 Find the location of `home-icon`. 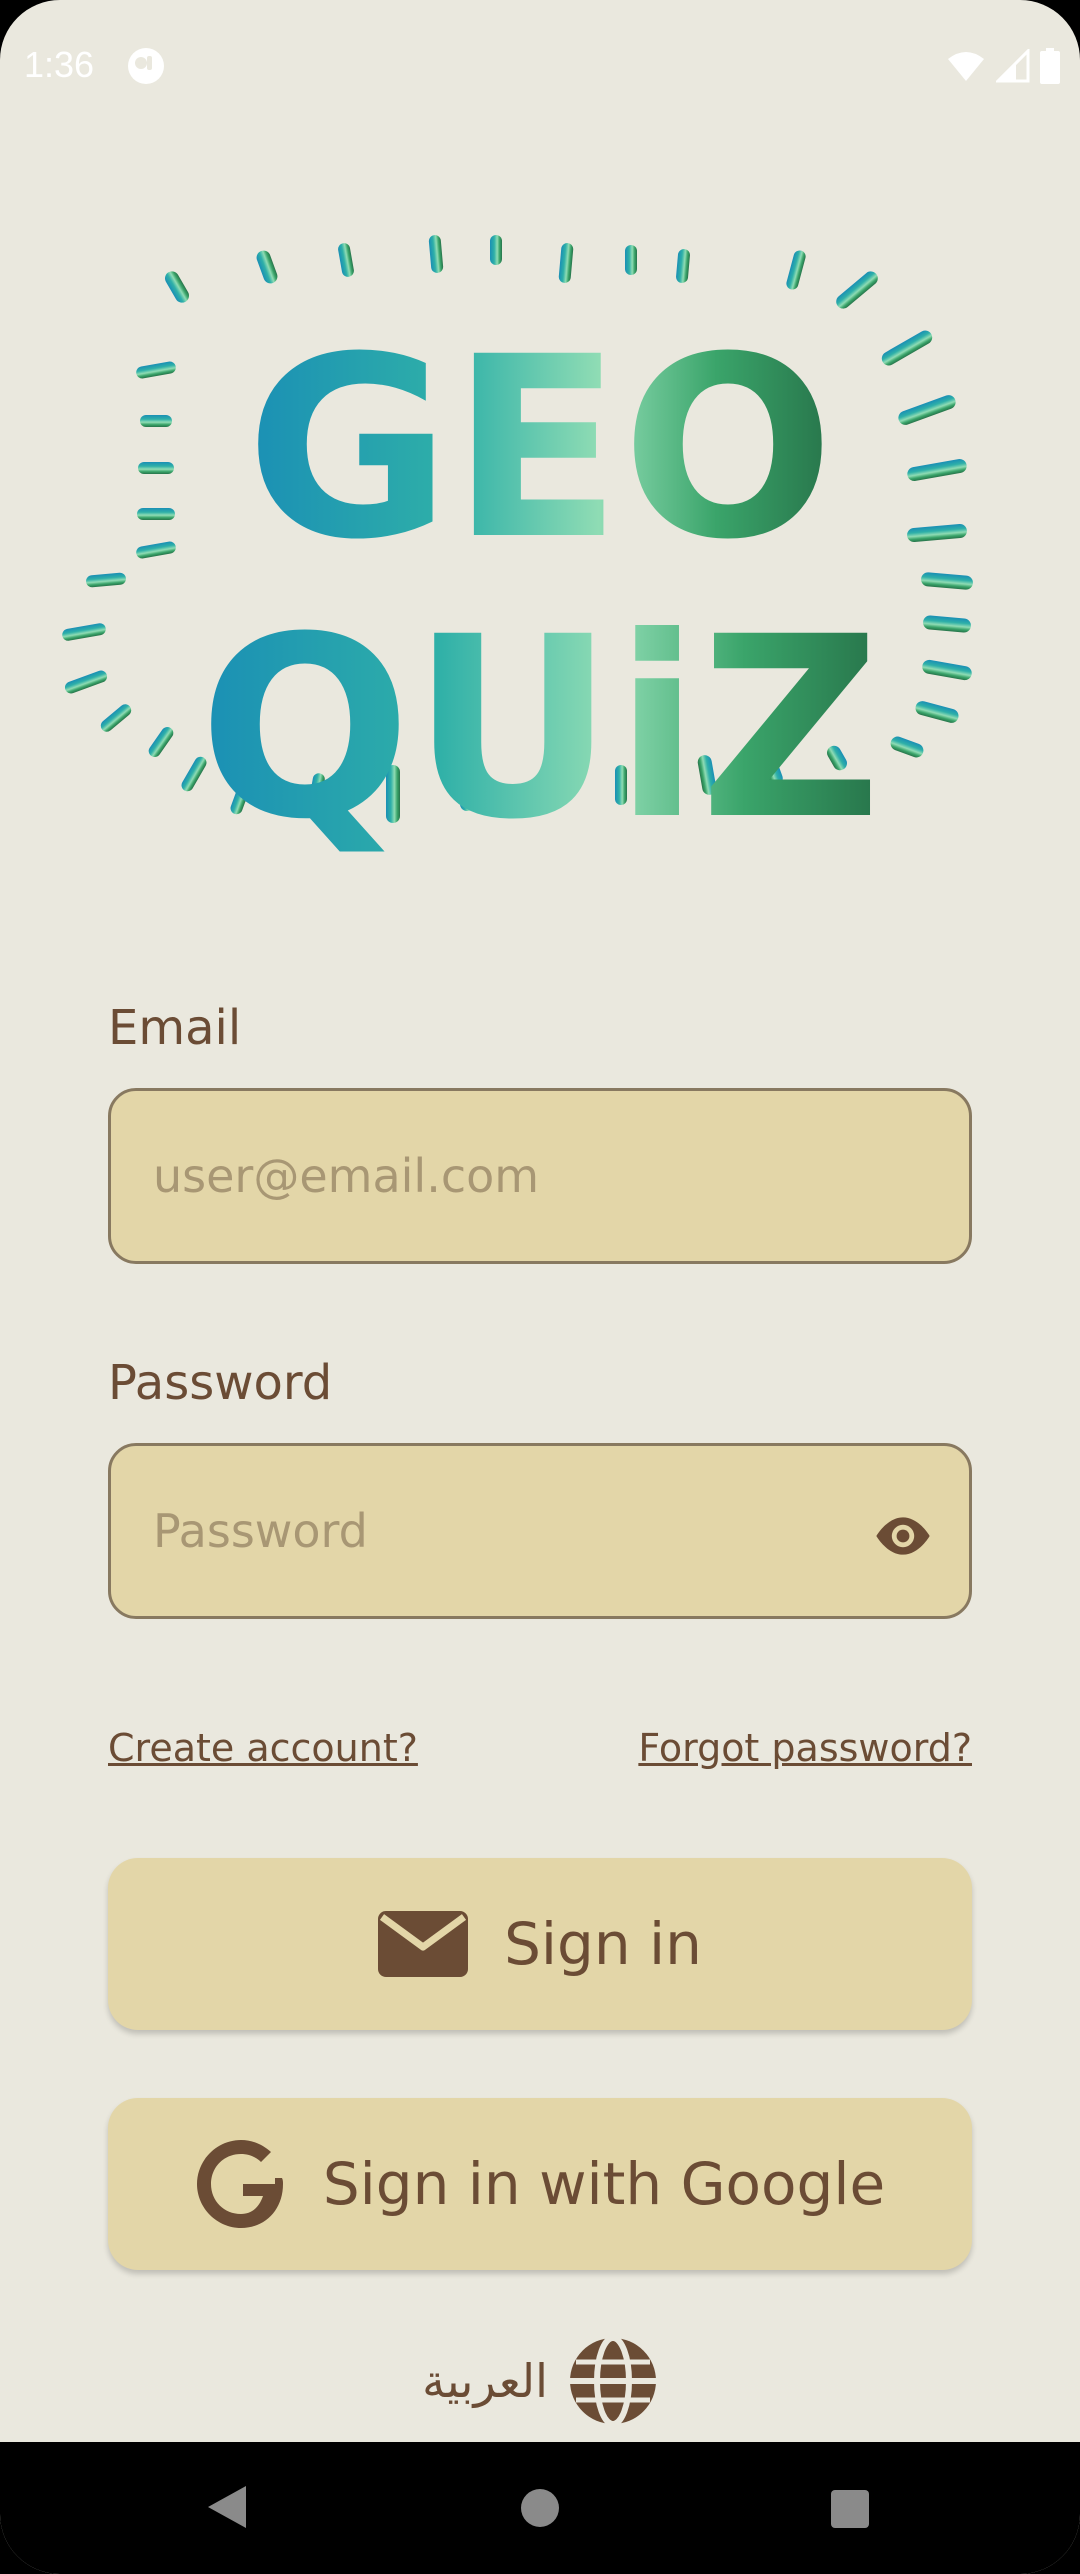

home-icon is located at coordinates (540, 2508).